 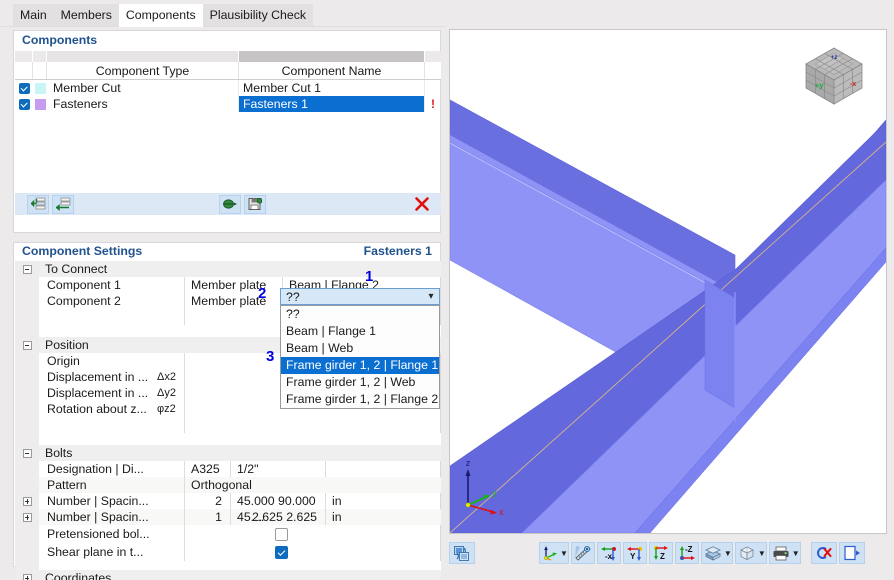 I want to click on save-component-icon, so click(x=255, y=204).